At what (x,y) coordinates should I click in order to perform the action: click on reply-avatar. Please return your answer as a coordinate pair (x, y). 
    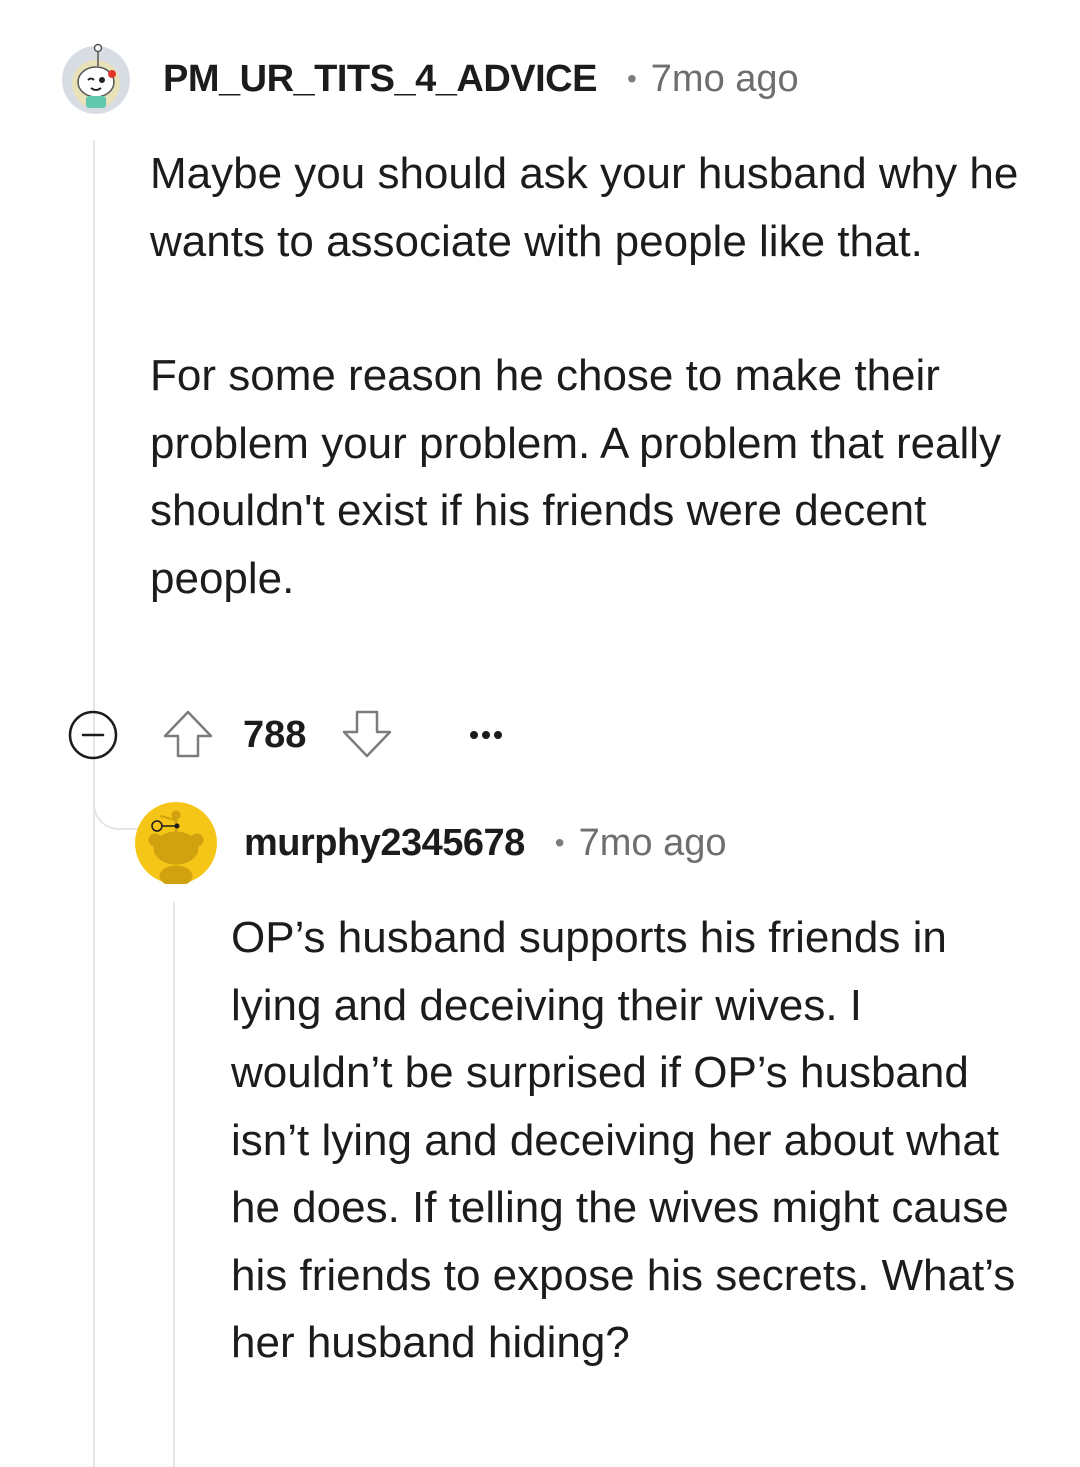
    Looking at the image, I should click on (176, 844).